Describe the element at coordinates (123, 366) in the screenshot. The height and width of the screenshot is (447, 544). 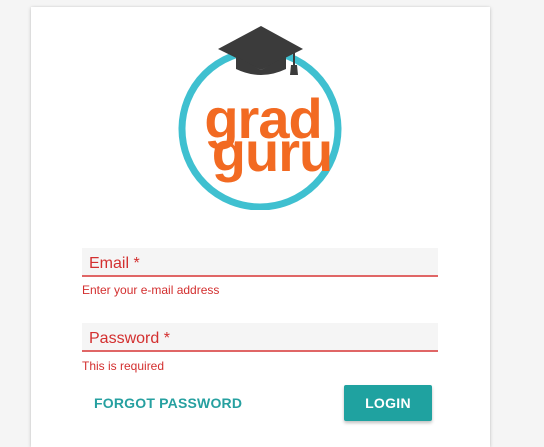
I see `password-error: This is required` at that location.